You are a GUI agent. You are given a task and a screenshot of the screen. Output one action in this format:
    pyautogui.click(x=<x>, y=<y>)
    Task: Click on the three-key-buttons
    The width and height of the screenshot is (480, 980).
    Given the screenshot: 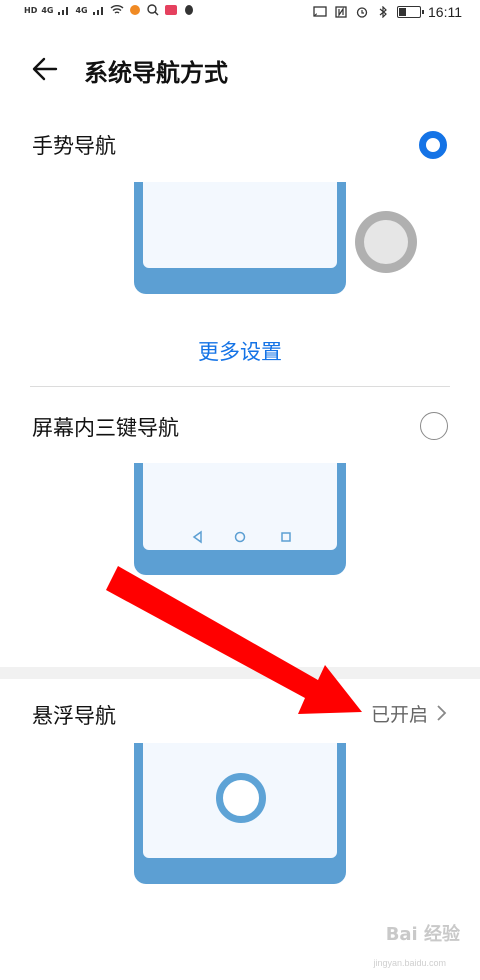 What is the action you would take?
    pyautogui.click(x=241, y=537)
    